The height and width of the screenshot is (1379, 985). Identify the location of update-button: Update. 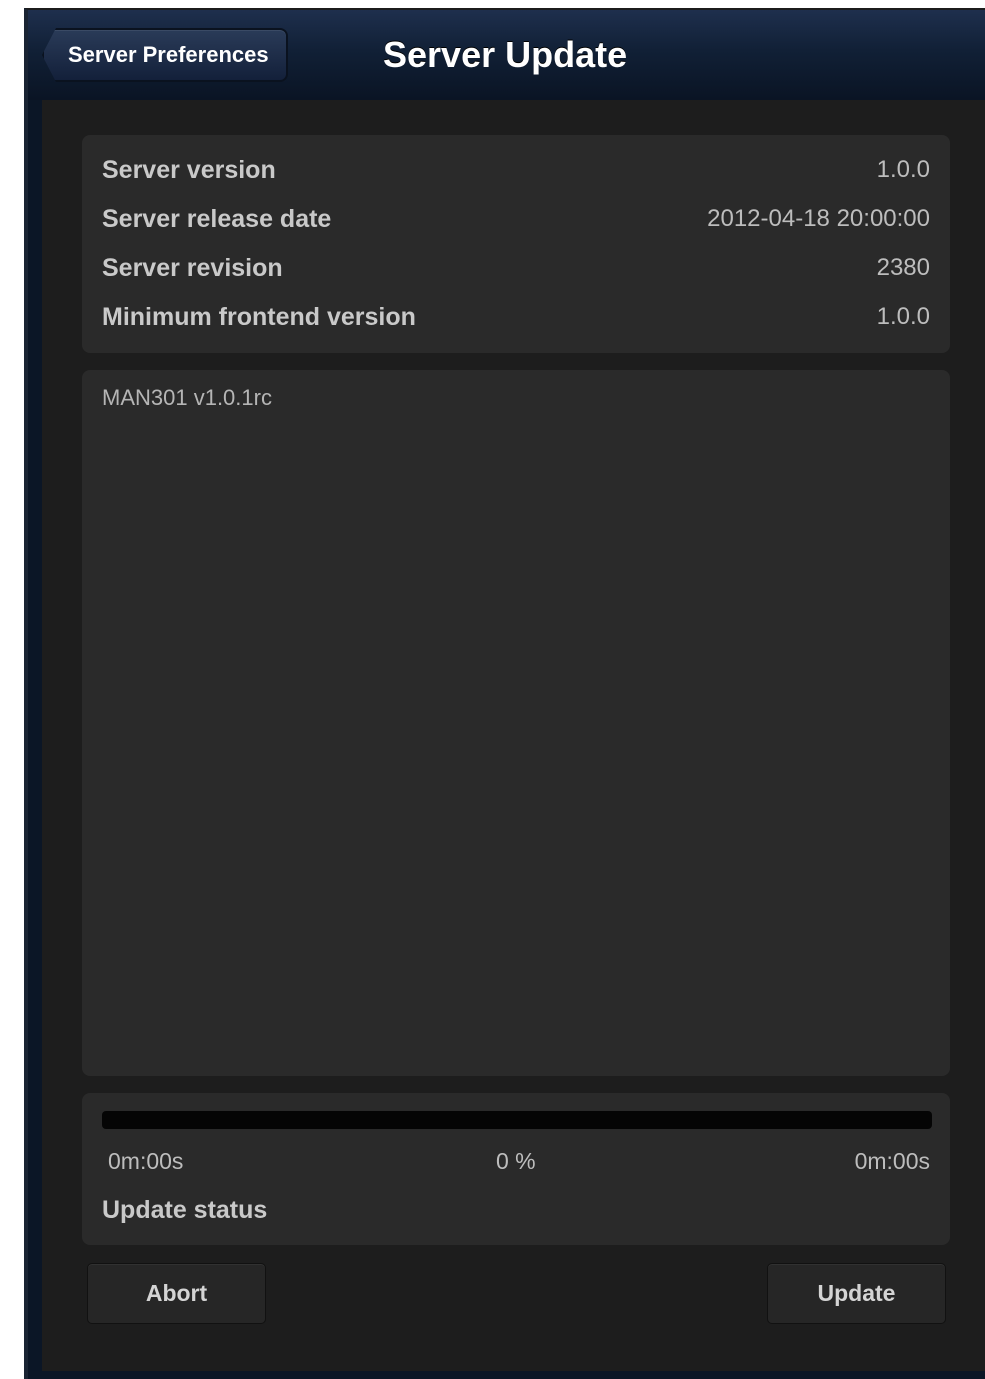
(856, 1293).